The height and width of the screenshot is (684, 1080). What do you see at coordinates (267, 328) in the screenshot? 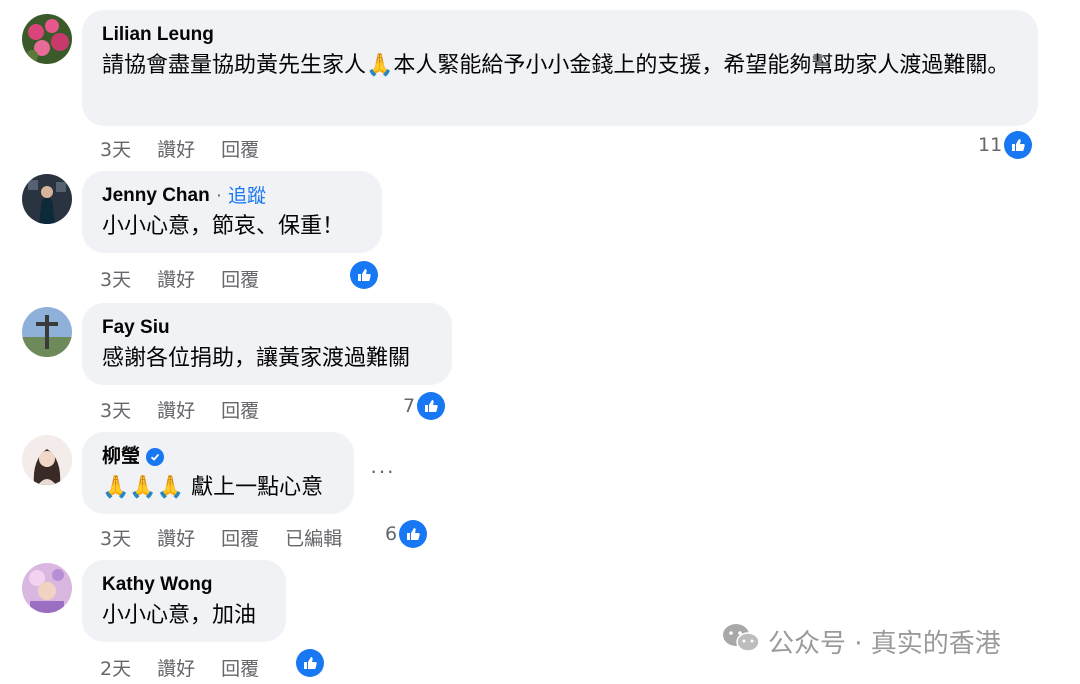
I see `commenter-name: Fay Siu` at bounding box center [267, 328].